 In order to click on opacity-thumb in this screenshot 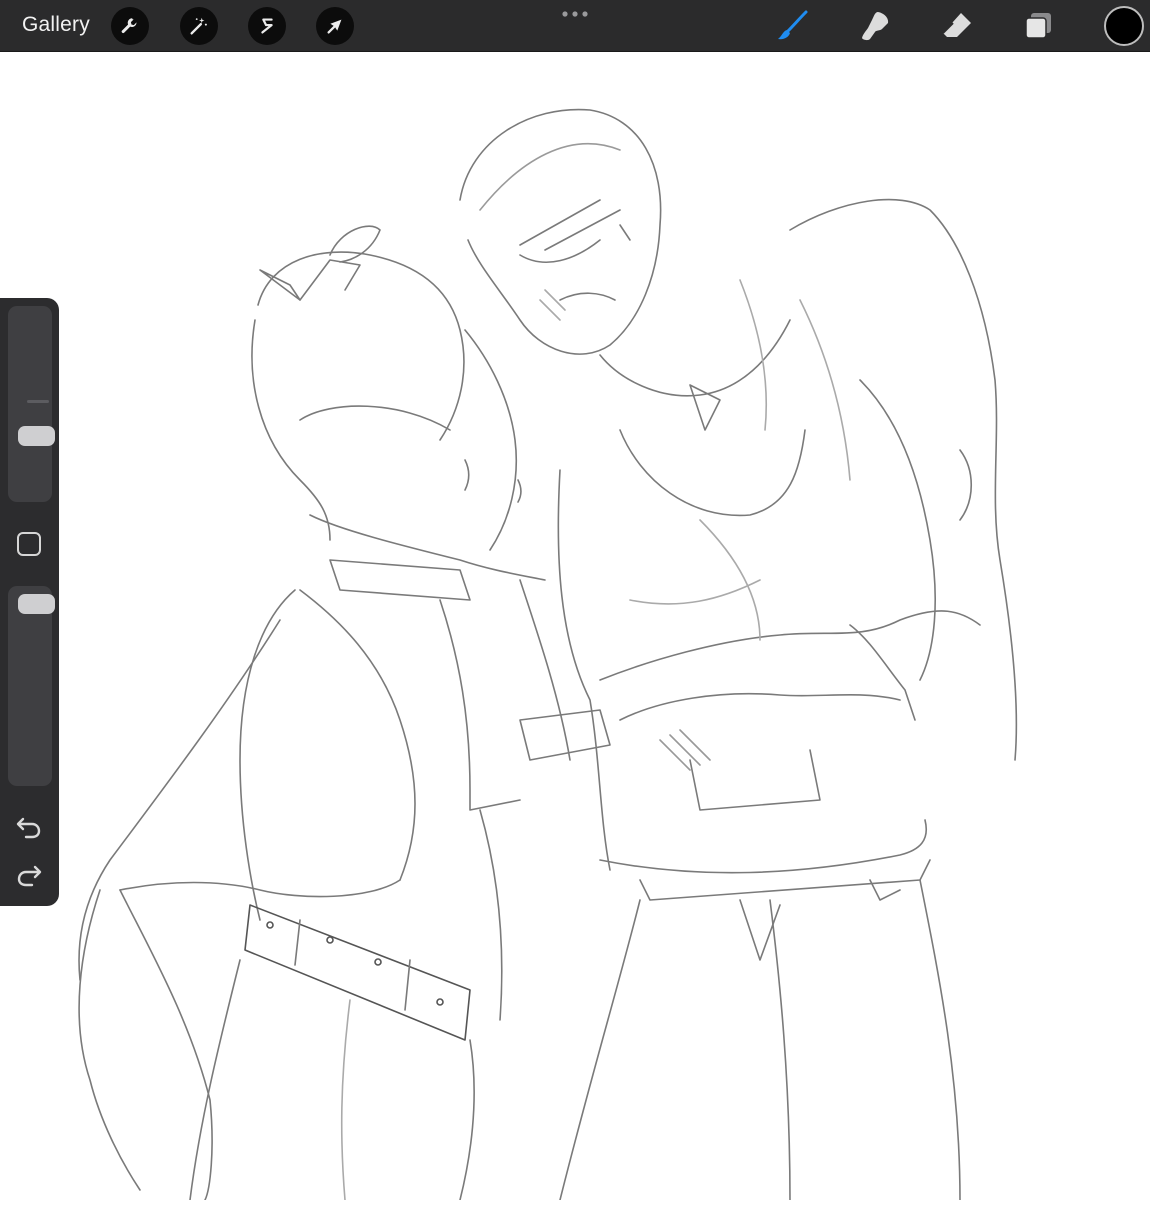, I will do `click(36, 604)`.